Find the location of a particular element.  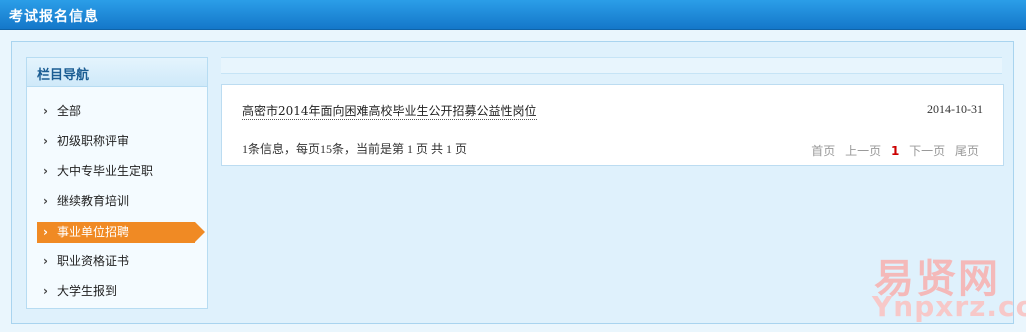

page-title: 考试报名信息 is located at coordinates (54, 17).